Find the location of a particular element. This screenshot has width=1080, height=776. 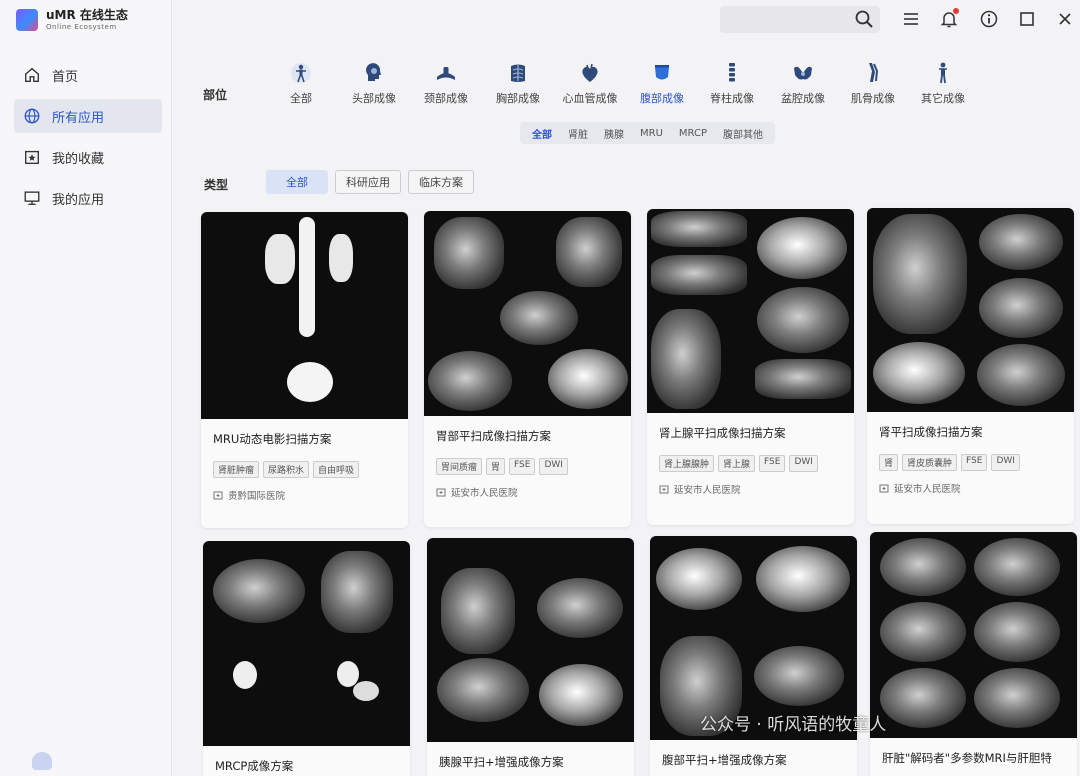

tag: 肾上腺 is located at coordinates (737, 463).